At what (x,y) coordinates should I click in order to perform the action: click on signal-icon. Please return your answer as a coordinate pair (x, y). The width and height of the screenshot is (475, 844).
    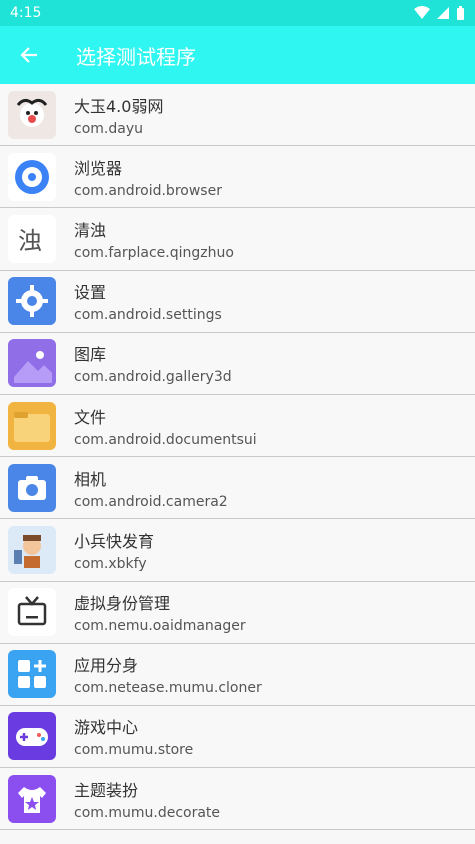
    Looking at the image, I should click on (443, 13).